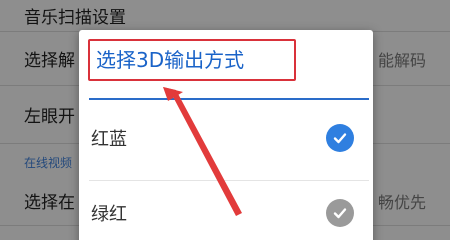 The height and width of the screenshot is (240, 450). I want to click on title-divider, so click(229, 99).